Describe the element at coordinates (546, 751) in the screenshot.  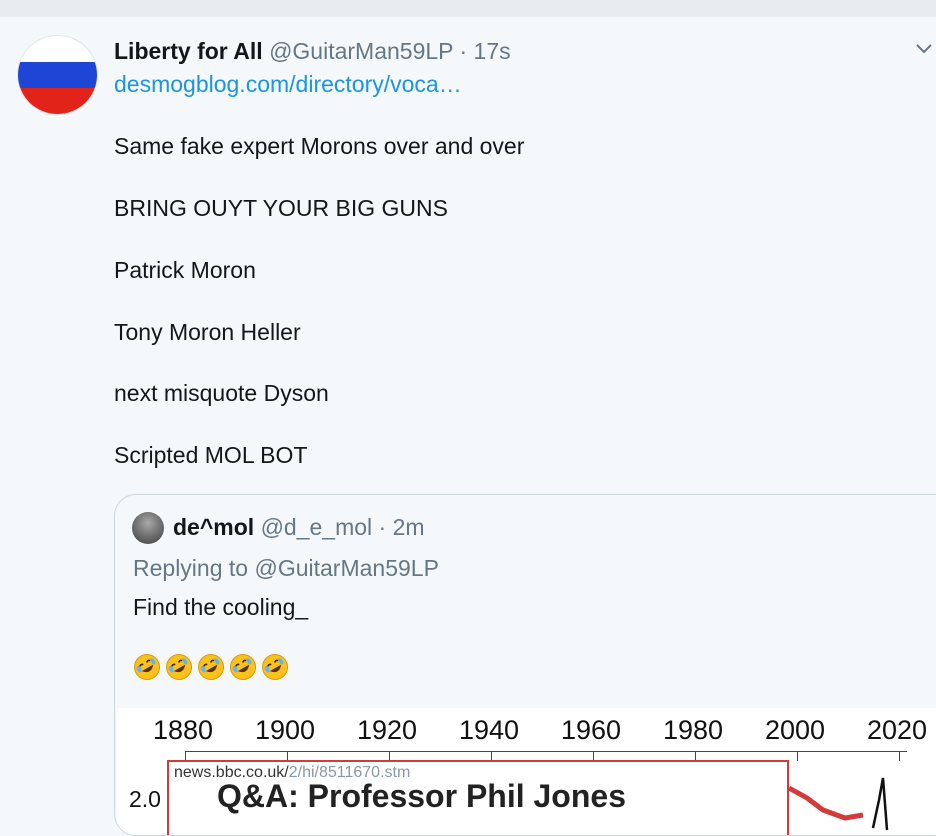
I see `axis-line` at that location.